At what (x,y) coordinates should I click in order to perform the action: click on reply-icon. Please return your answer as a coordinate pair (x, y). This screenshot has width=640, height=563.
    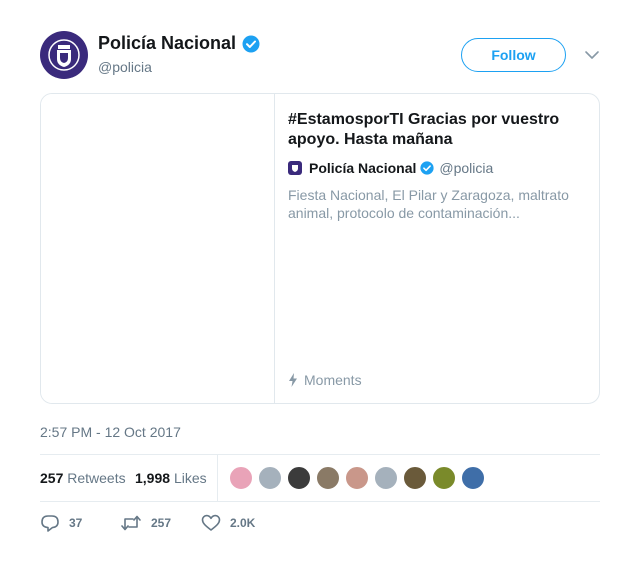
    Looking at the image, I should click on (50, 523).